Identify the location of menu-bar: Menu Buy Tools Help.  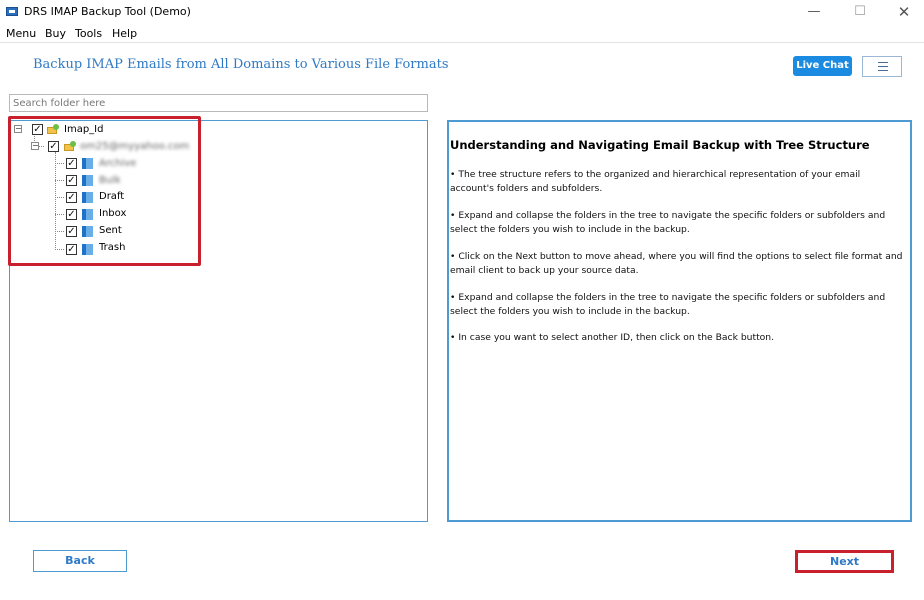
(462, 33).